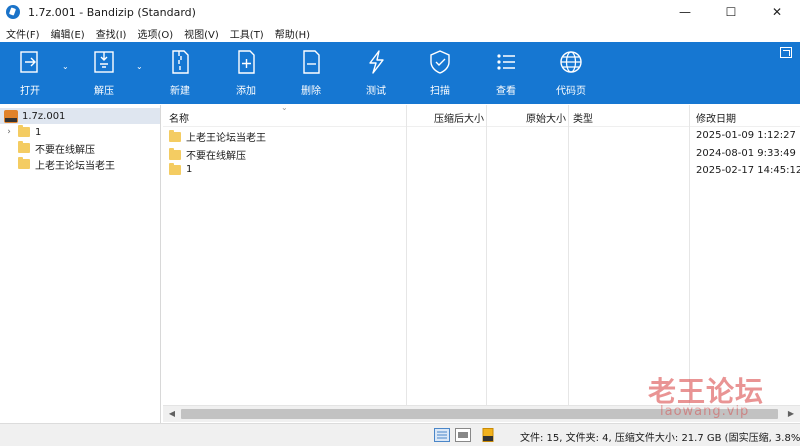  What do you see at coordinates (201, 33) in the screenshot?
I see `menu-view: 视图(V)` at bounding box center [201, 33].